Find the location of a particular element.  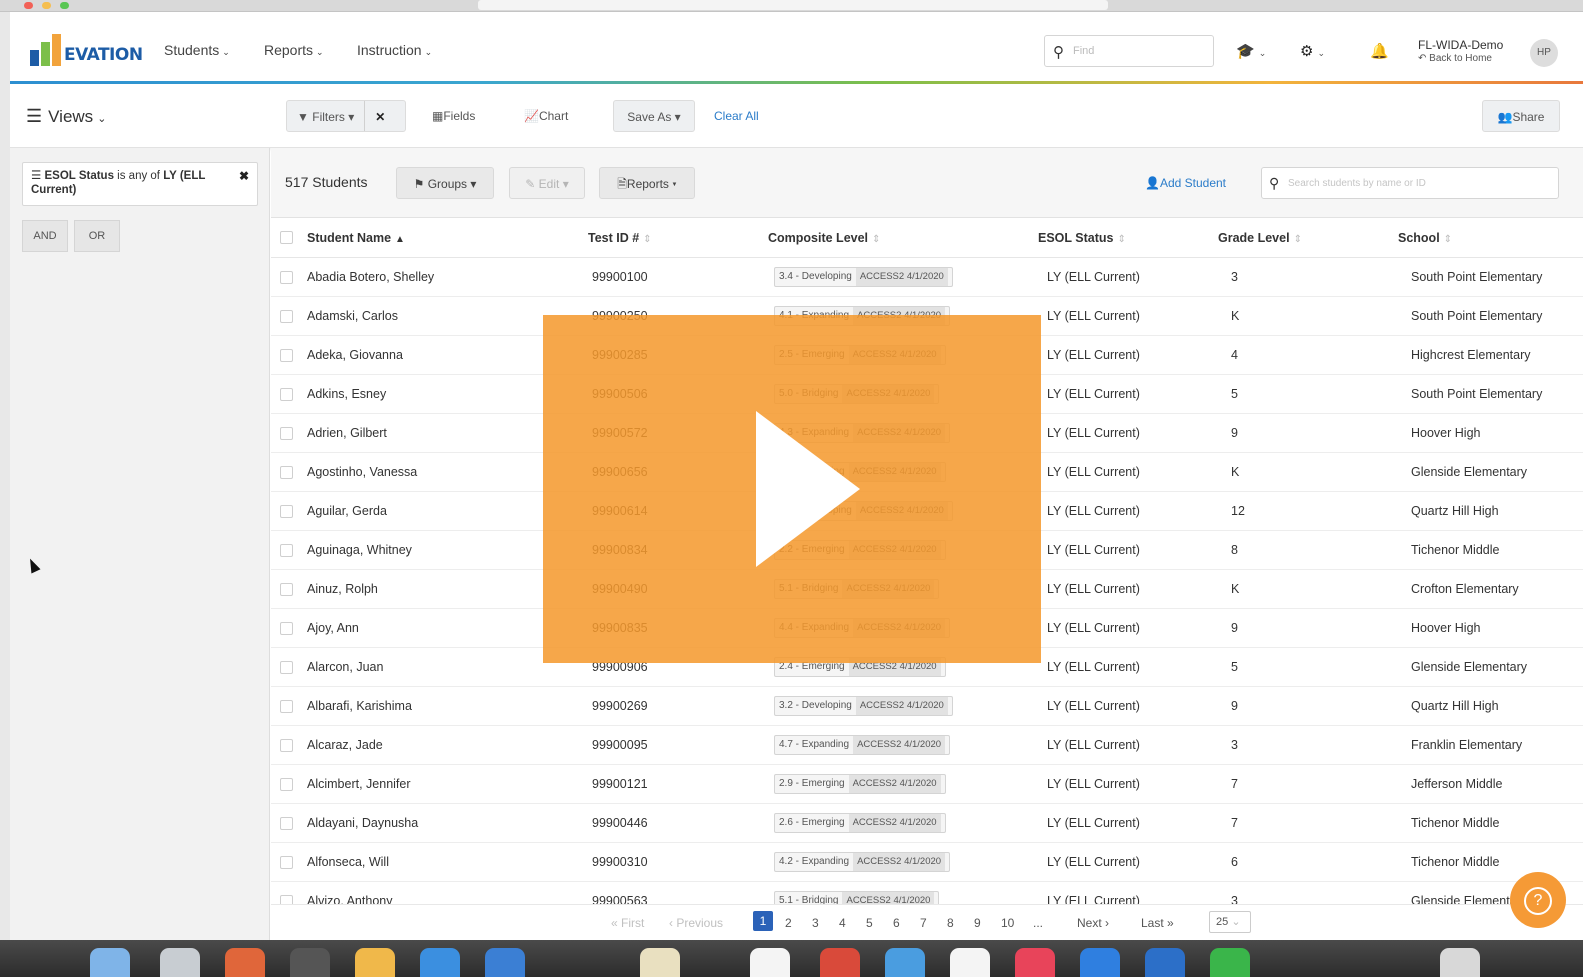

help-button: ? is located at coordinates (1538, 900).